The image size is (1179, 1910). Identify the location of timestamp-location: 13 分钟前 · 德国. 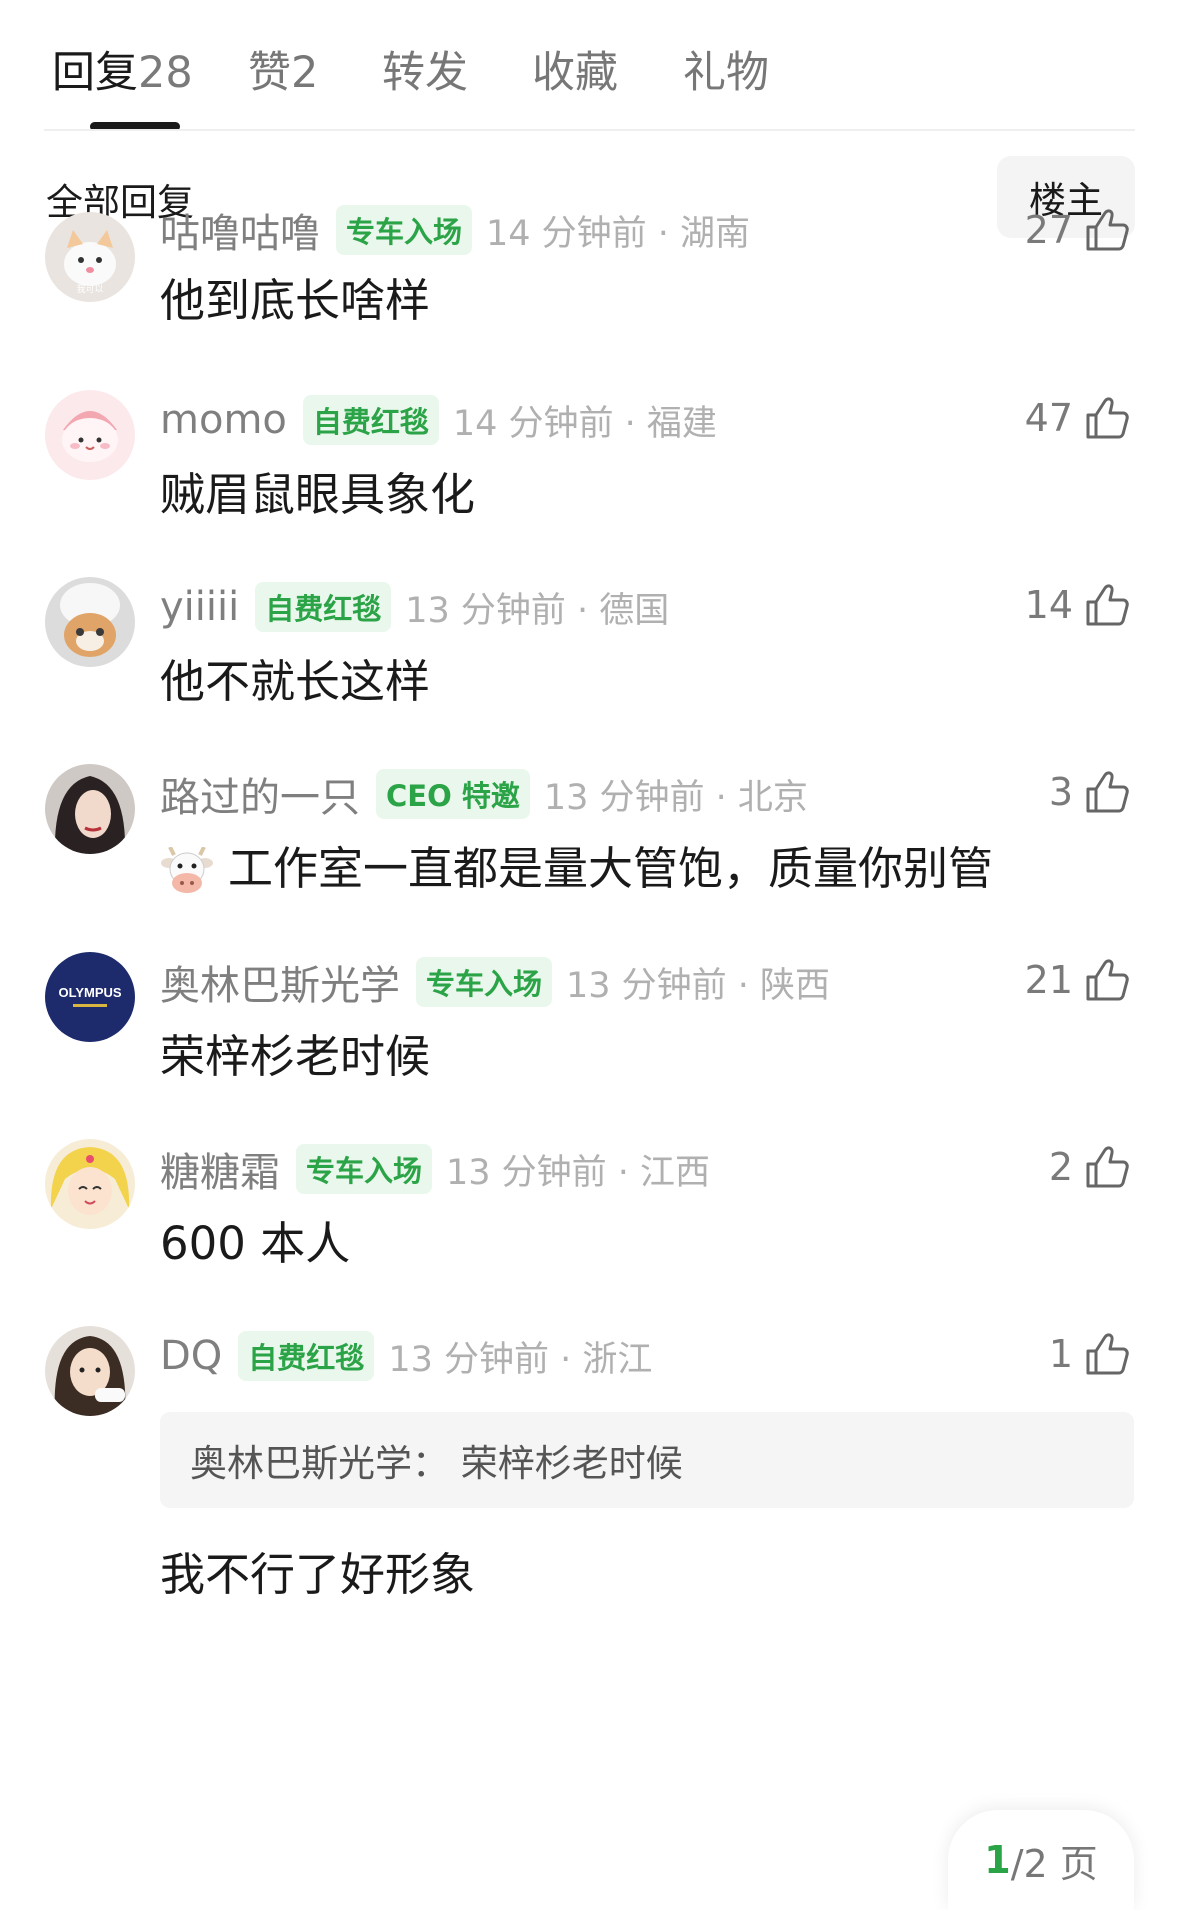
(537, 610).